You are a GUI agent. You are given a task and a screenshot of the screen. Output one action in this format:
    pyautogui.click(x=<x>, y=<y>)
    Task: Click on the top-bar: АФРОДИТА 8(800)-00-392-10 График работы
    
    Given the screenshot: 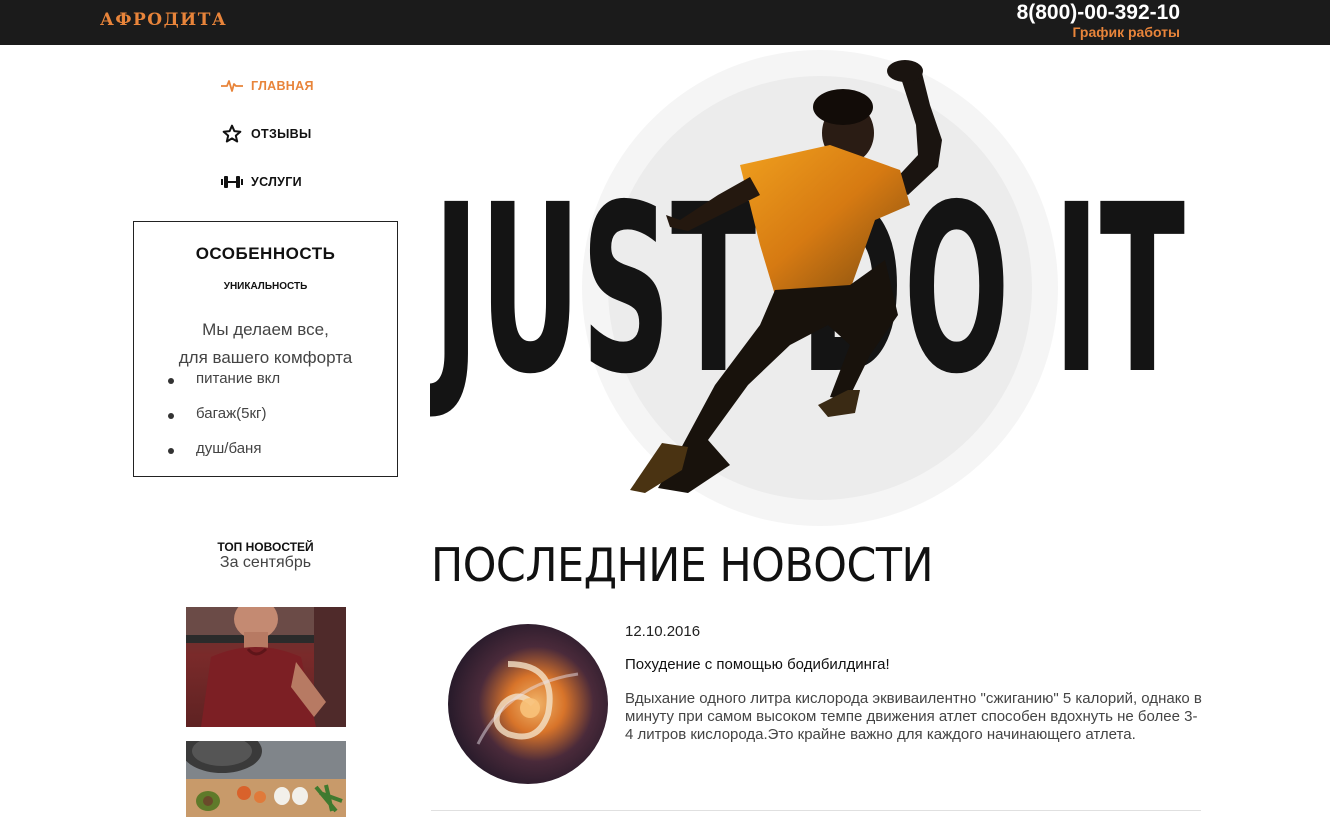 What is the action you would take?
    pyautogui.click(x=665, y=22)
    